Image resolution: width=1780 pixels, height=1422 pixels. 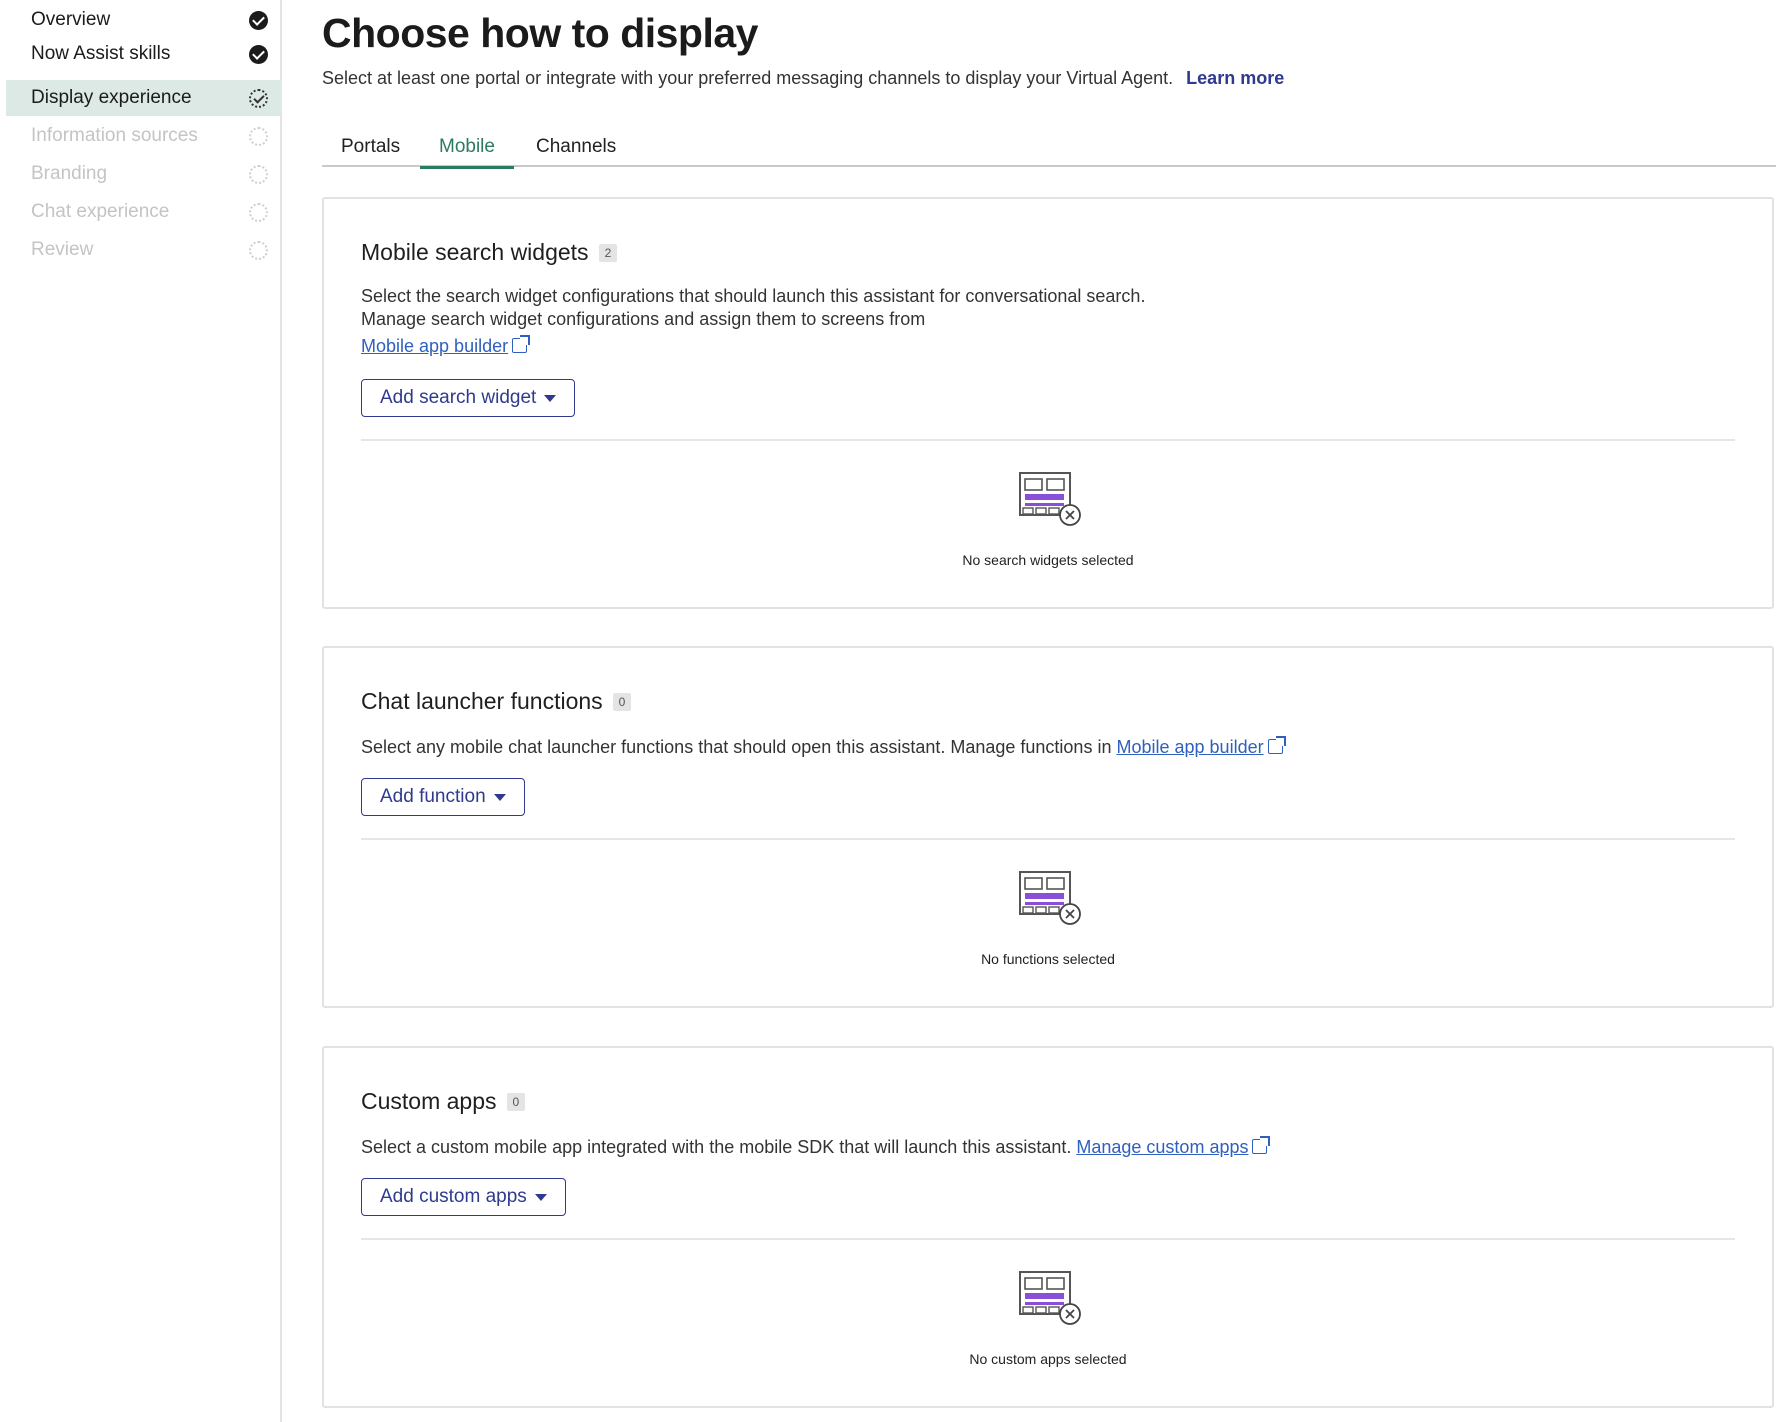 I want to click on sidebar-item-label: Display experience, so click(x=111, y=97).